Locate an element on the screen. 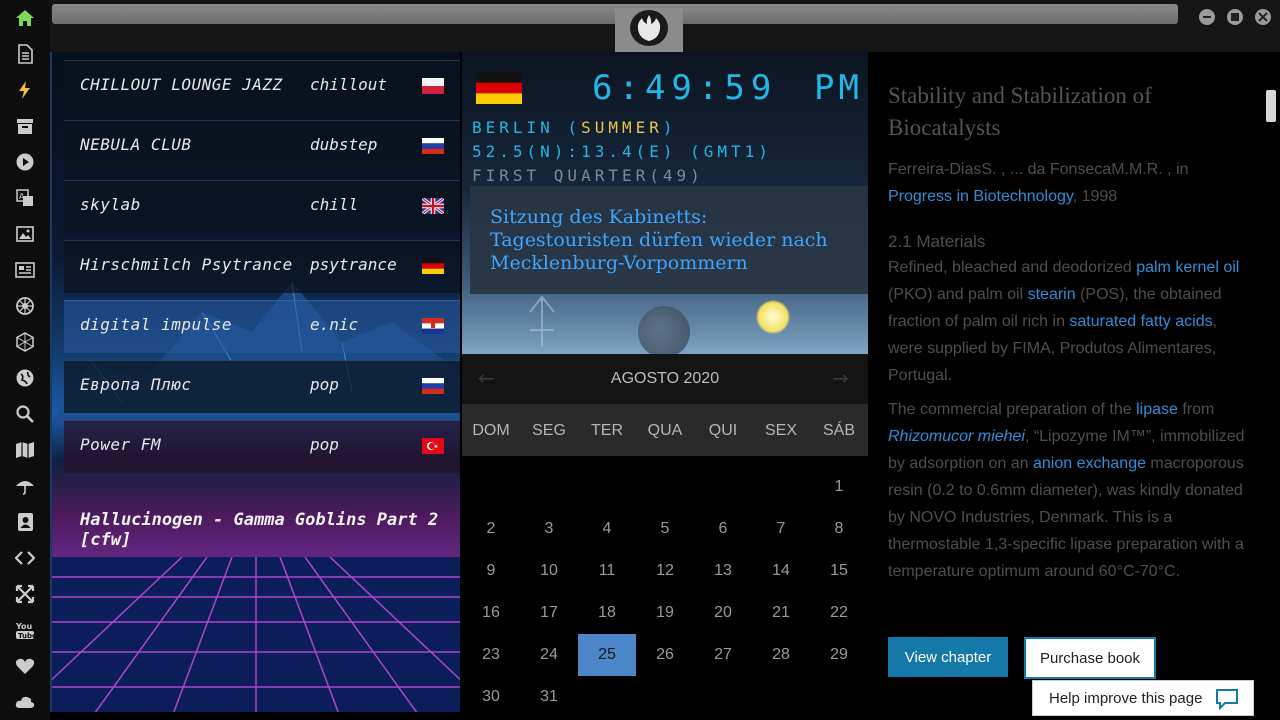  calendar-day: 9 is located at coordinates (491, 571).